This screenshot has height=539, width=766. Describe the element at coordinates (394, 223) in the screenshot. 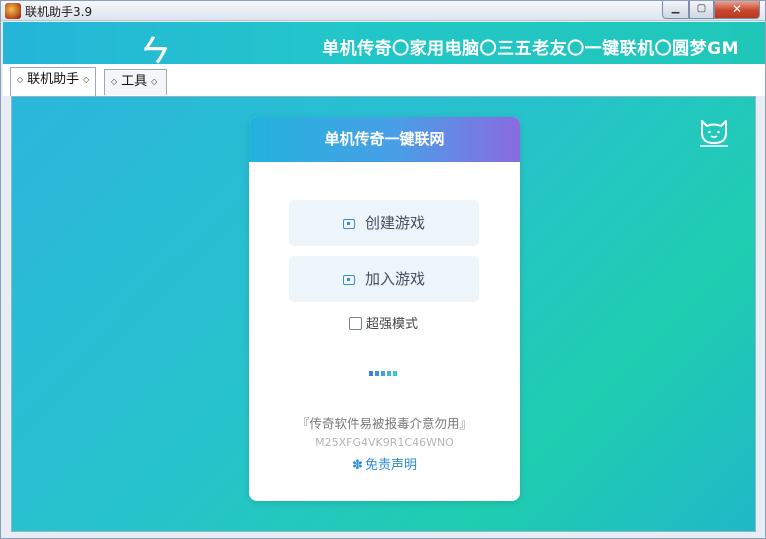

I see `create-game-label: 创建游戏` at that location.